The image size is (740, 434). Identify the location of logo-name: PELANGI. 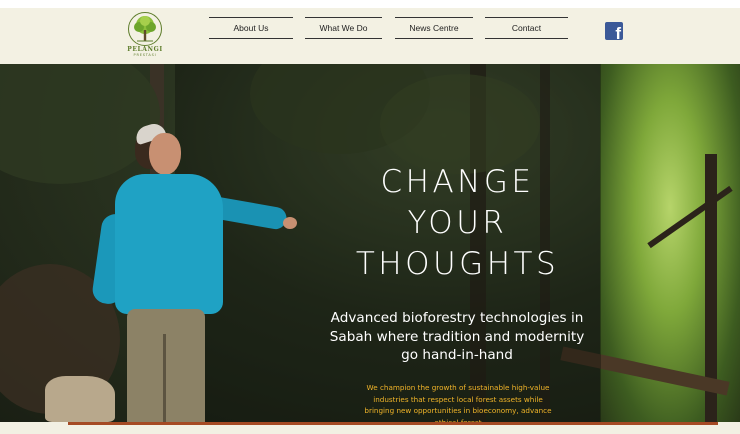
(145, 49).